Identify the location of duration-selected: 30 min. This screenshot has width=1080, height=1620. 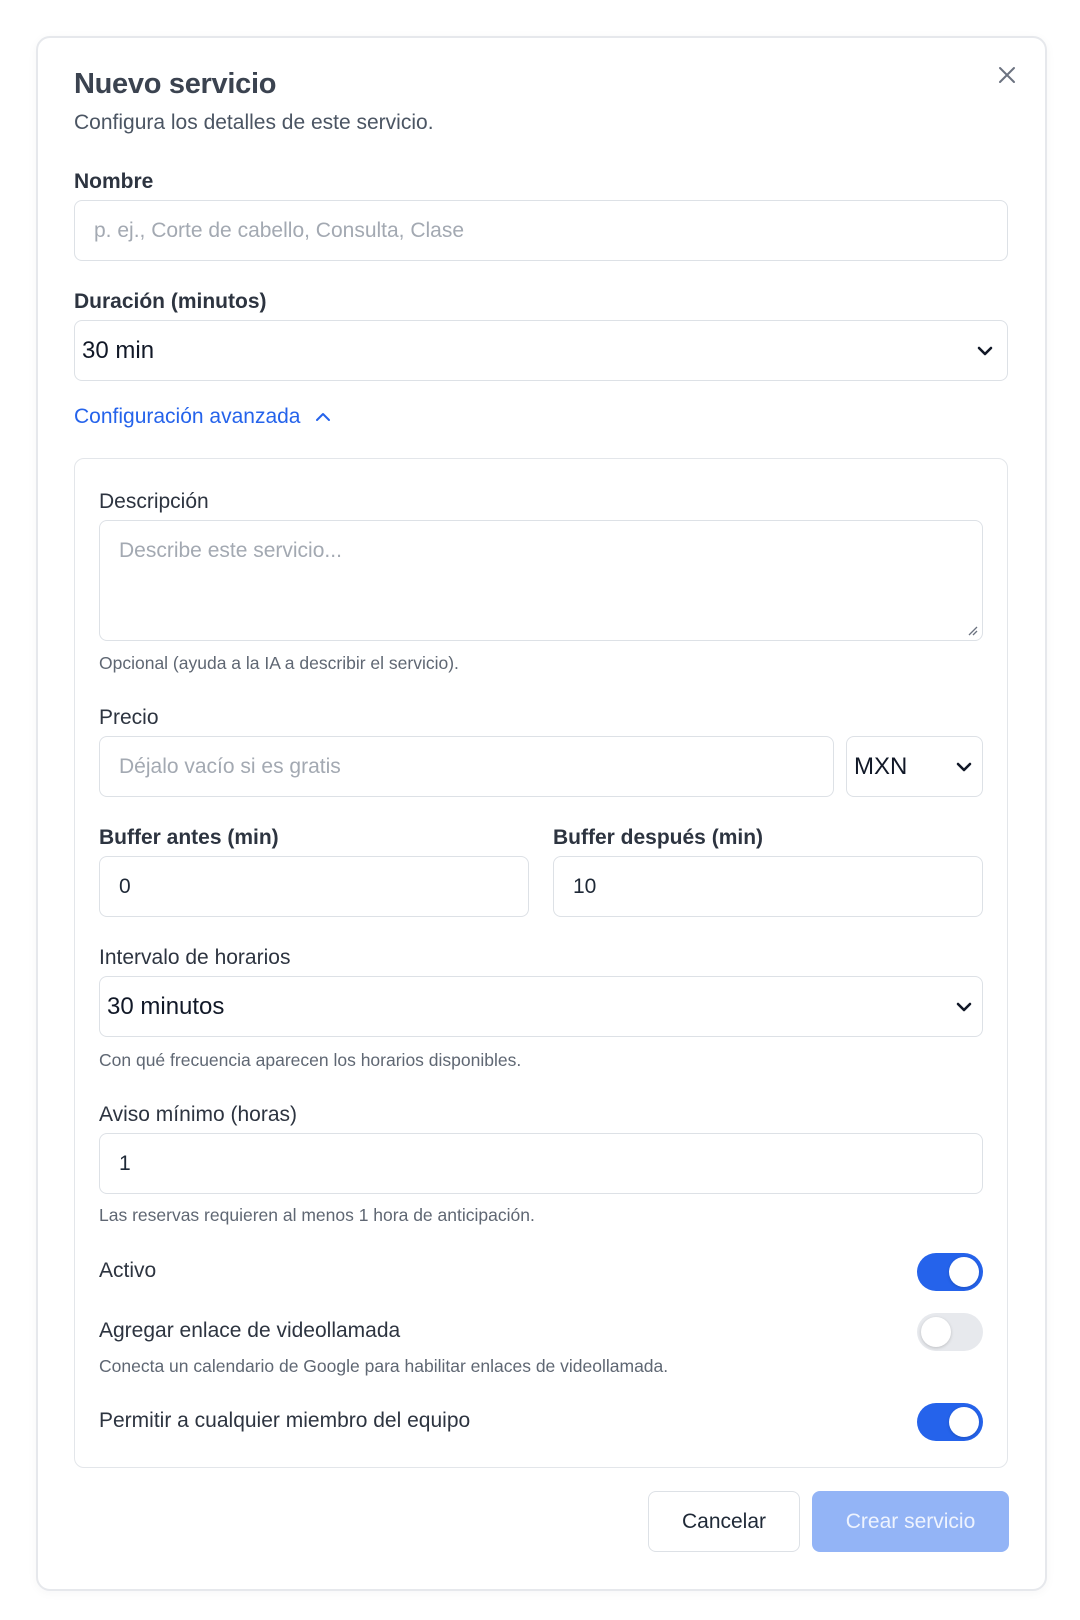
(118, 350).